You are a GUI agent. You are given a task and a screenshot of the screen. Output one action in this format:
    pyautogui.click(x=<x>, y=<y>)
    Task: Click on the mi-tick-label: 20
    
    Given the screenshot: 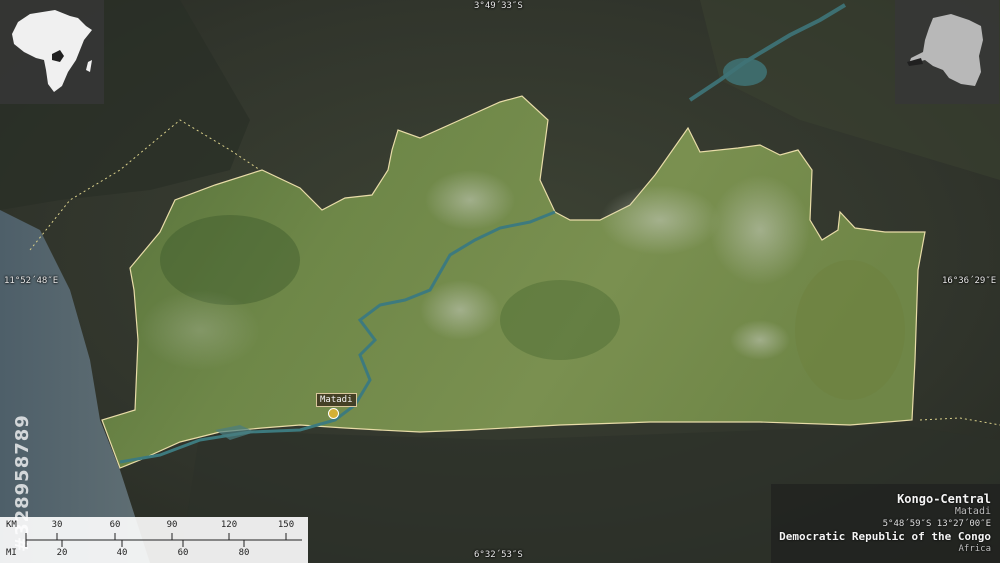 What is the action you would take?
    pyautogui.click(x=62, y=553)
    